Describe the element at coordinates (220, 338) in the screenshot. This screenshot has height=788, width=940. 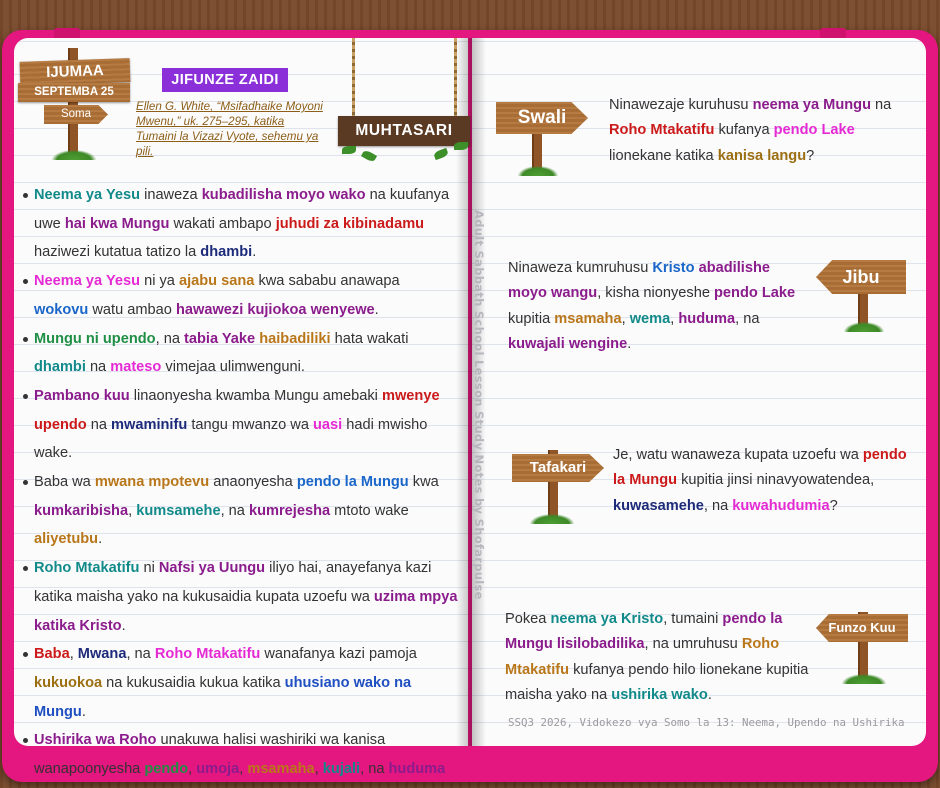
I see `highlight-text: tabia Yake` at that location.